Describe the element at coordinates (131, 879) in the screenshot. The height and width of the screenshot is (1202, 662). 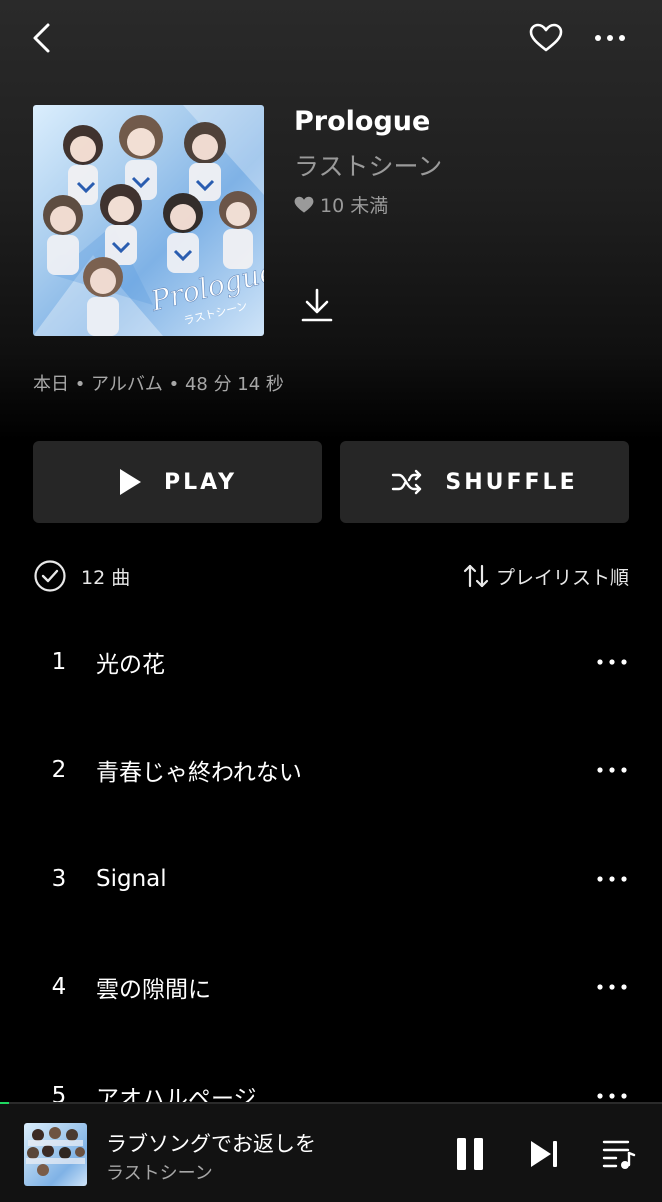
I see `track-title: Signal` at that location.